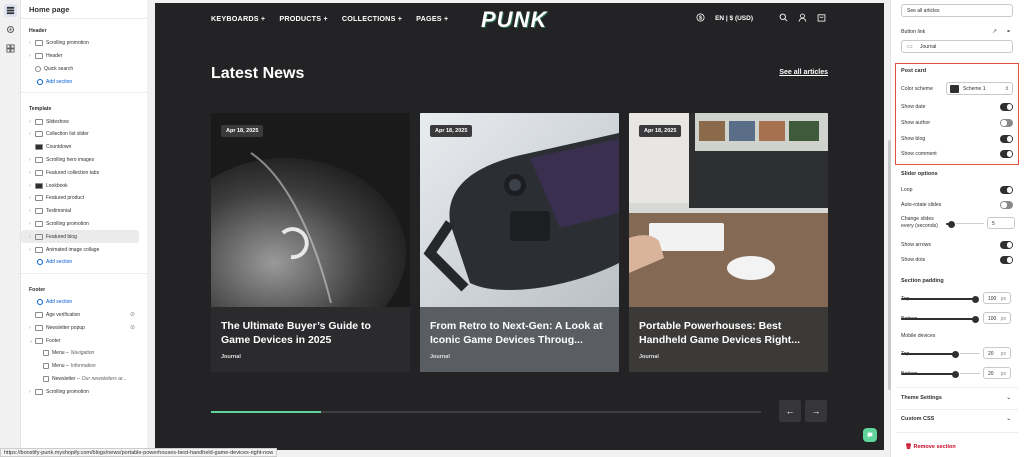  I want to click on mobile-top-slider, so click(930, 354).